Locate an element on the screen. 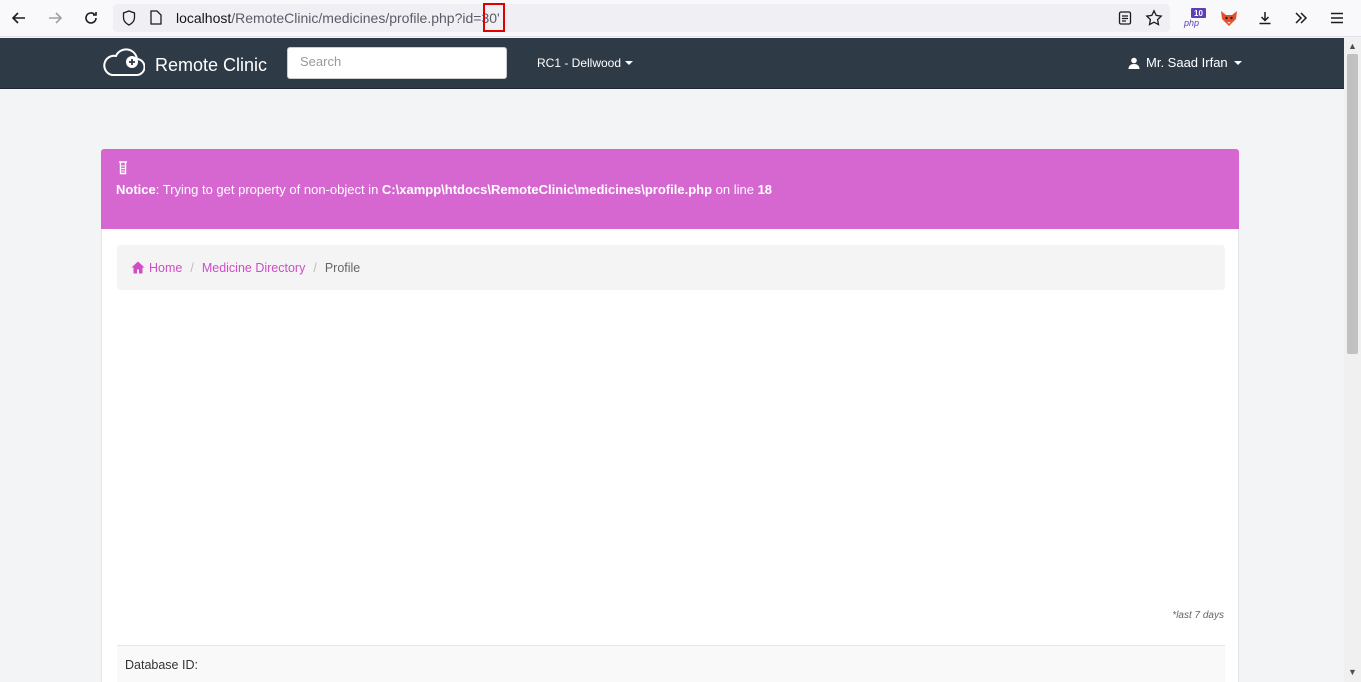  download-icon is located at coordinates (1265, 18).